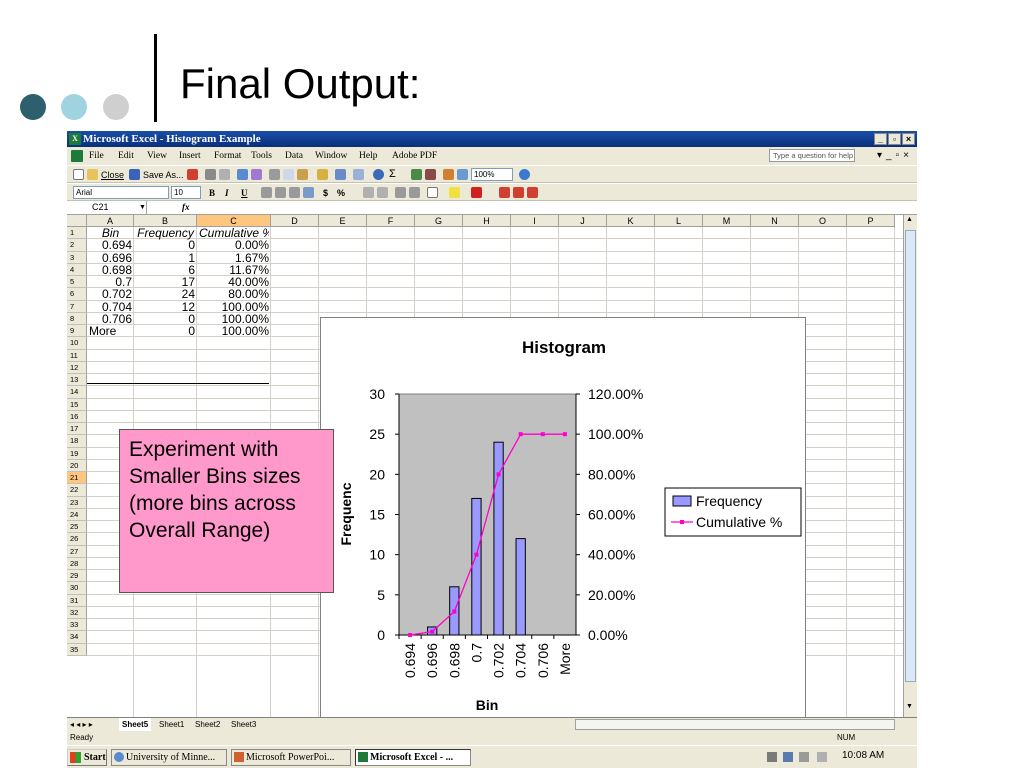 Image resolution: width=1024 pixels, height=768 pixels. Describe the element at coordinates (448, 174) in the screenshot. I see `chart-wizard-icon` at that location.